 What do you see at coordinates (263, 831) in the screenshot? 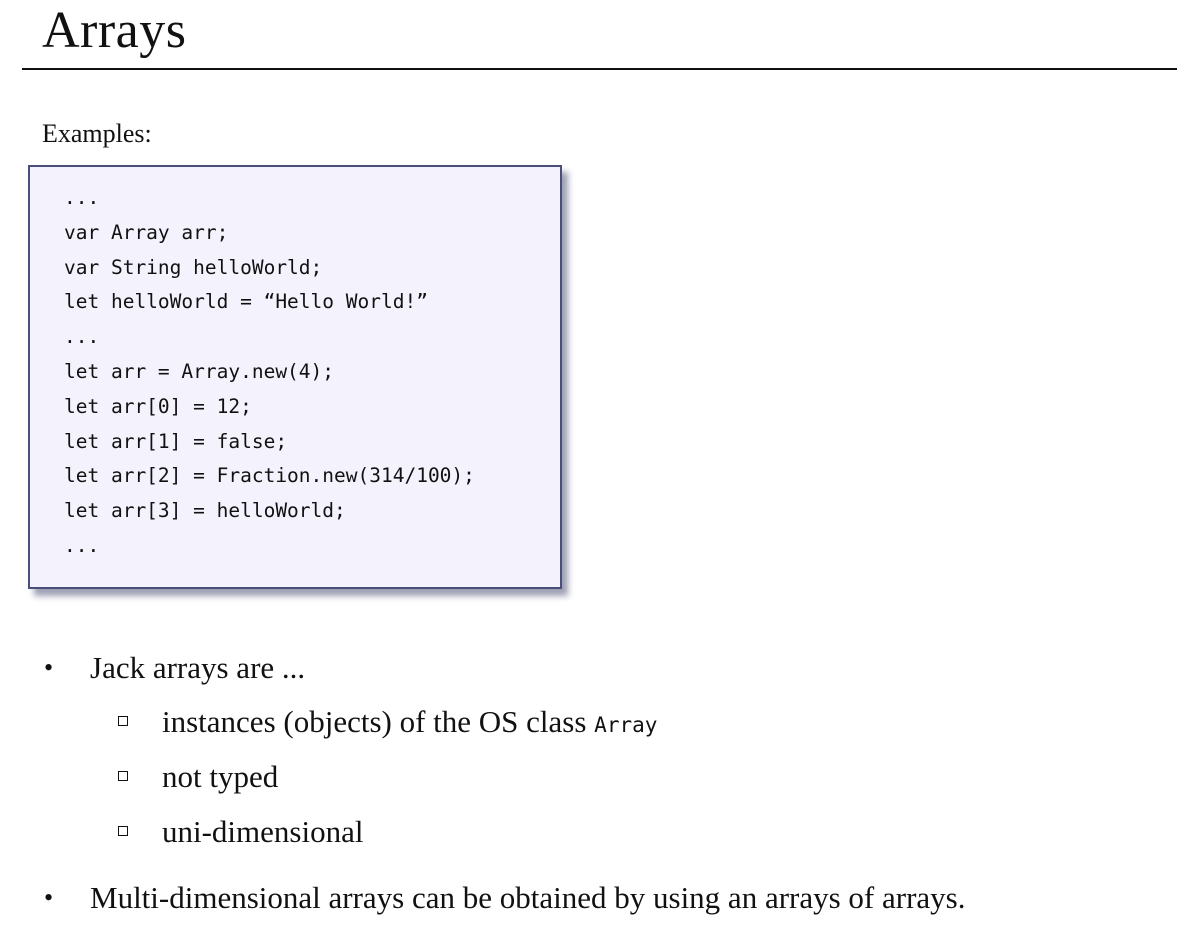
I see `sub-bullet-text: uni-dimensional` at bounding box center [263, 831].